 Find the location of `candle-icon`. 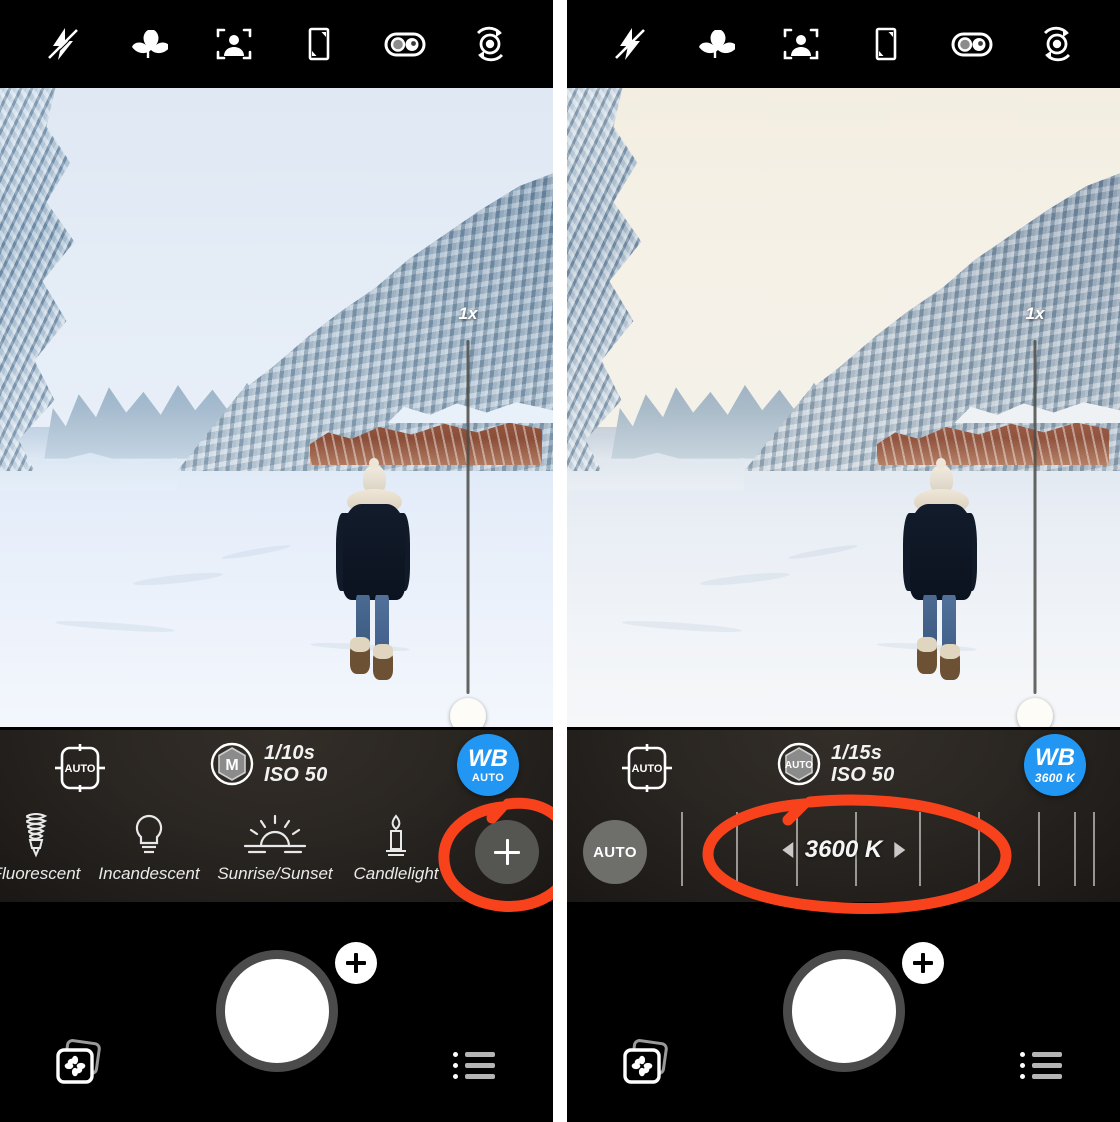

candle-icon is located at coordinates (396, 835).